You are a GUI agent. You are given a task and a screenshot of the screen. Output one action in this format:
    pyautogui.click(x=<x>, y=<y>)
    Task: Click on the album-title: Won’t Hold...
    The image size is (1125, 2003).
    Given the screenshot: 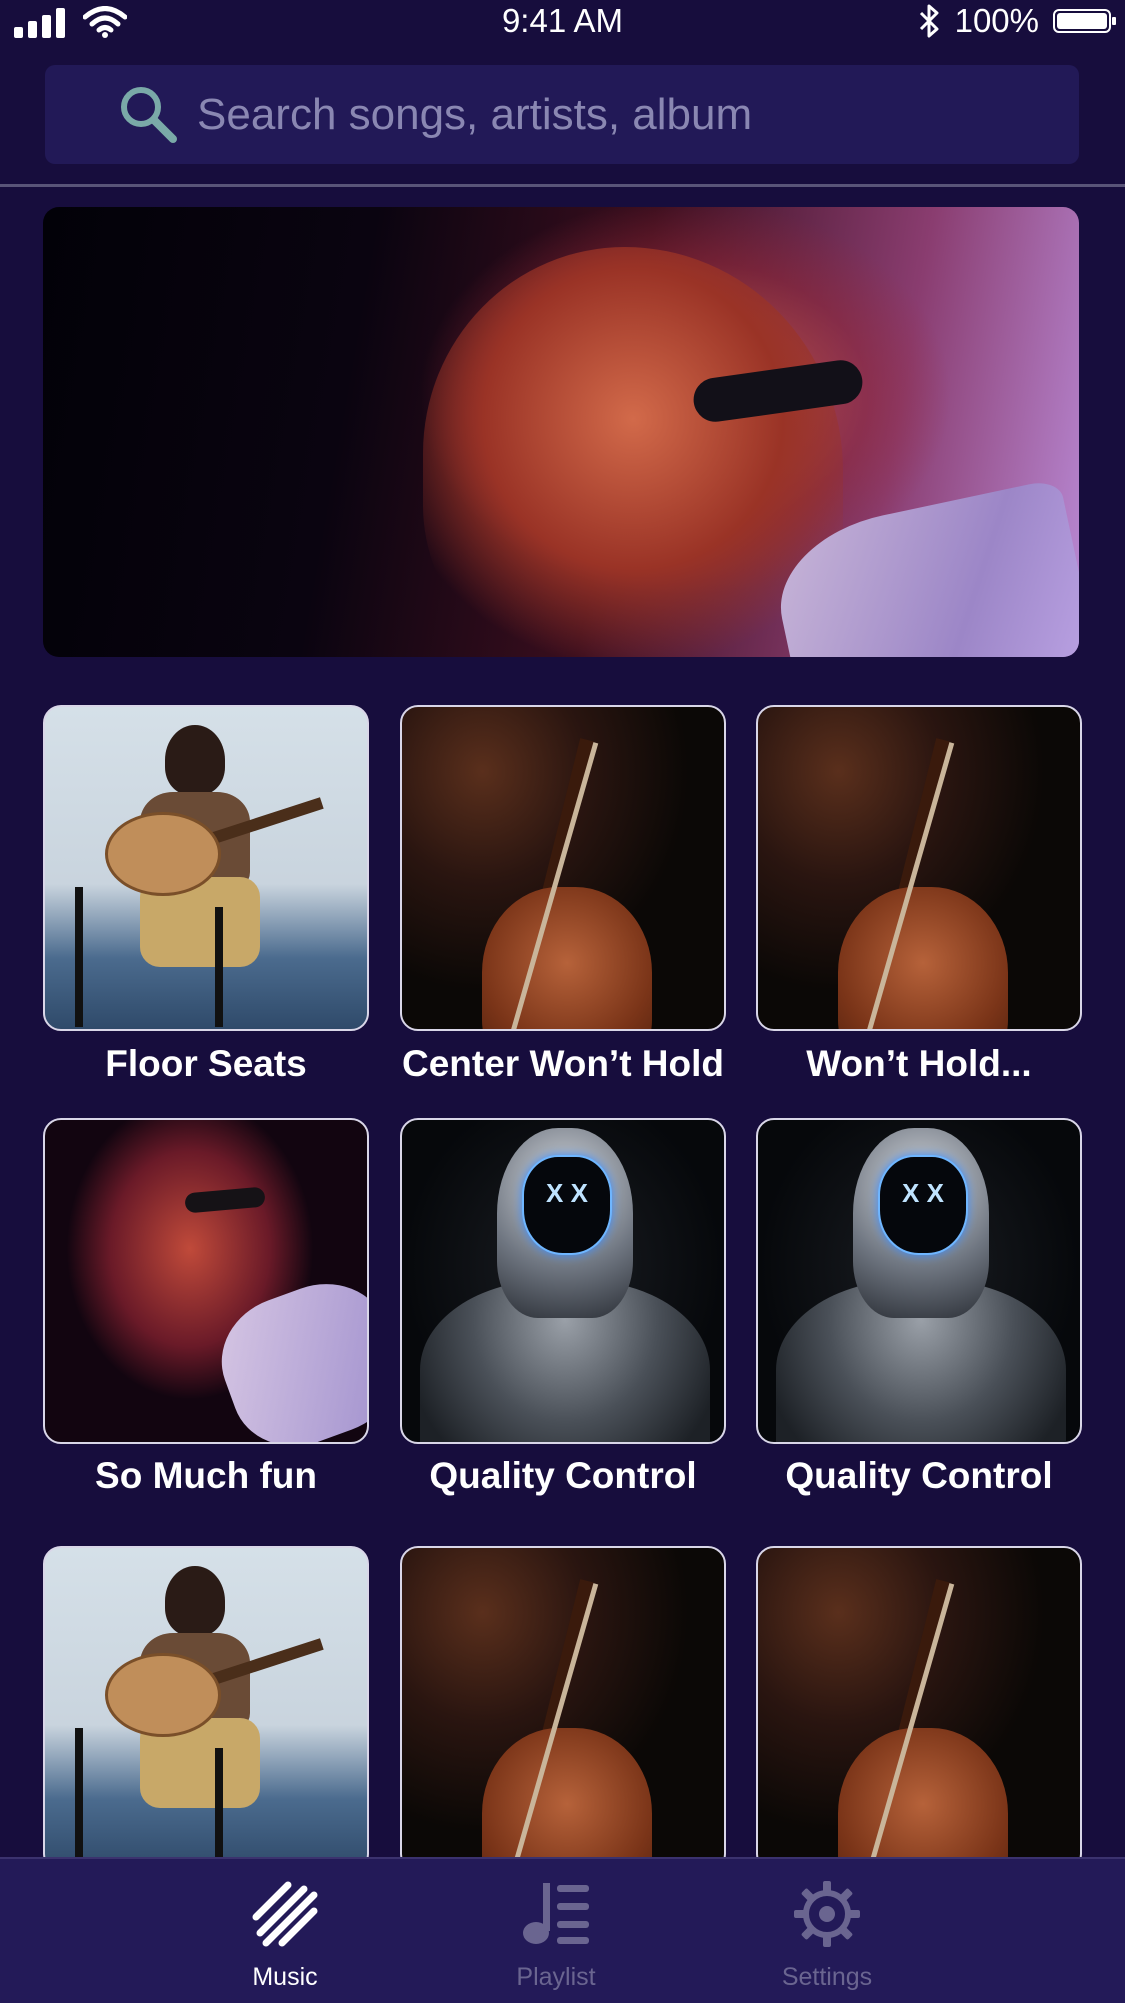 What is the action you would take?
    pyautogui.click(x=919, y=1064)
    